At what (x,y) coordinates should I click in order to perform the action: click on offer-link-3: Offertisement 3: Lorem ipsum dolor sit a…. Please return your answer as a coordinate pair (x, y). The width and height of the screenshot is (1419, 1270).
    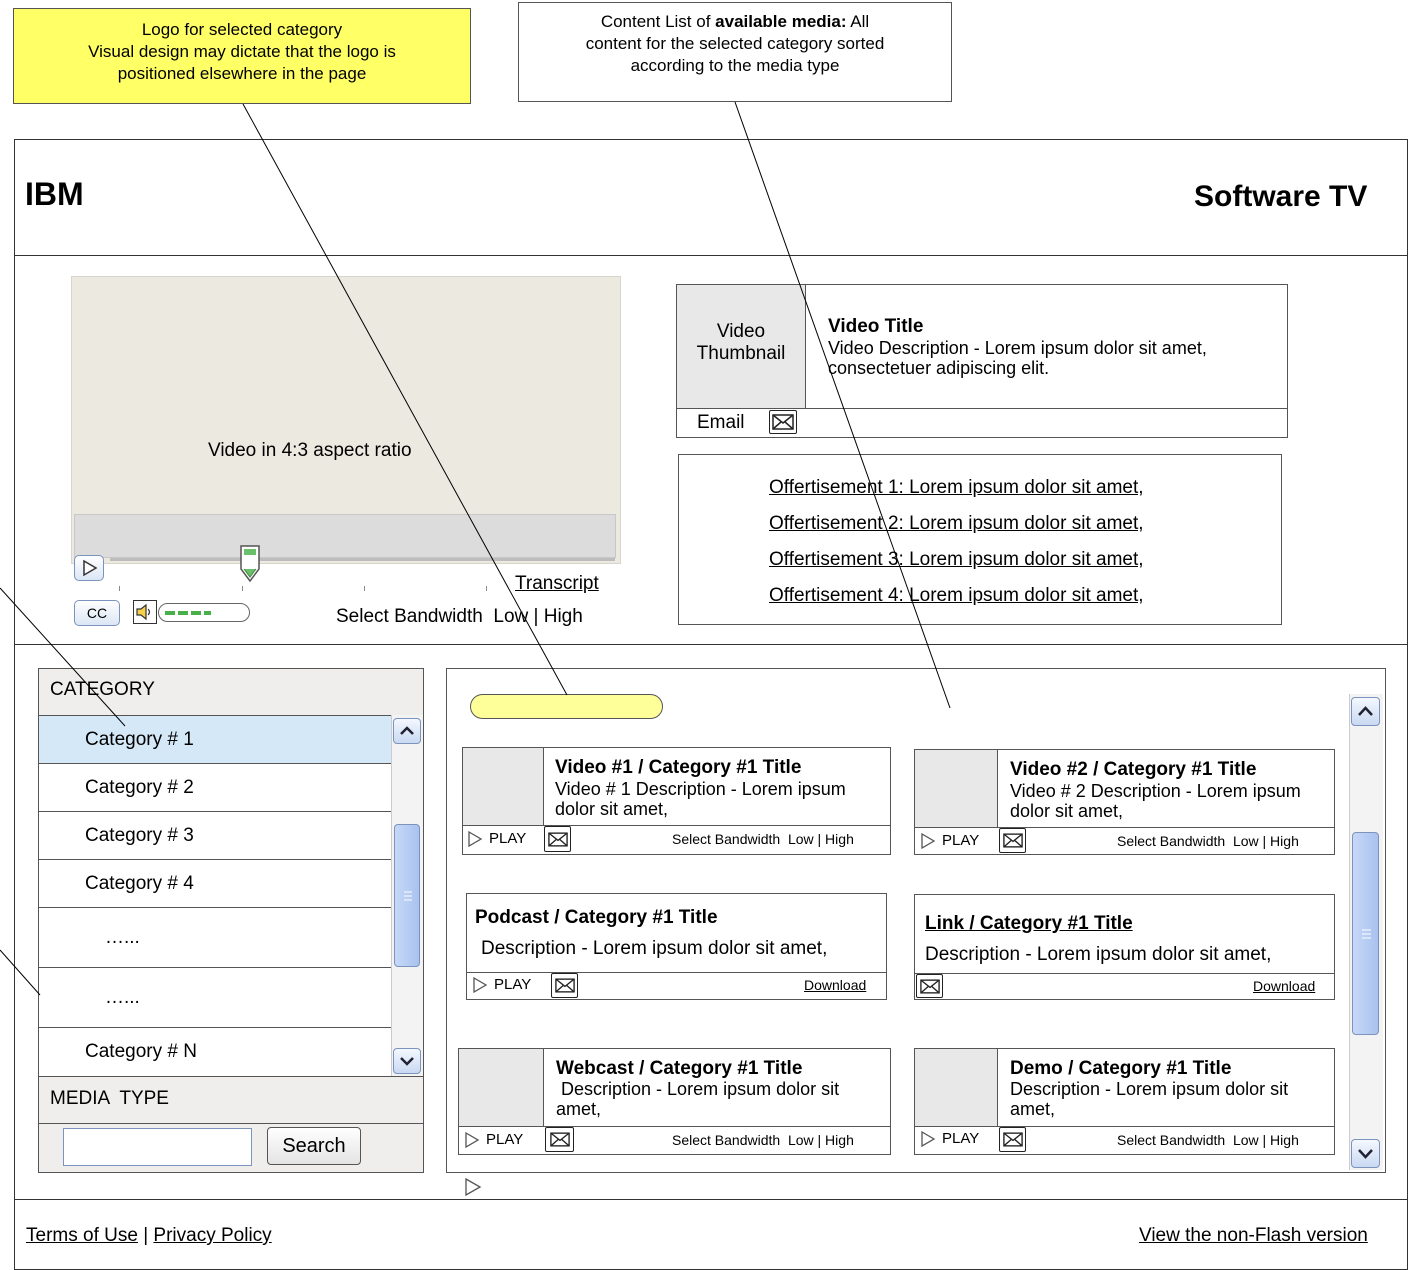
    Looking at the image, I should click on (956, 560).